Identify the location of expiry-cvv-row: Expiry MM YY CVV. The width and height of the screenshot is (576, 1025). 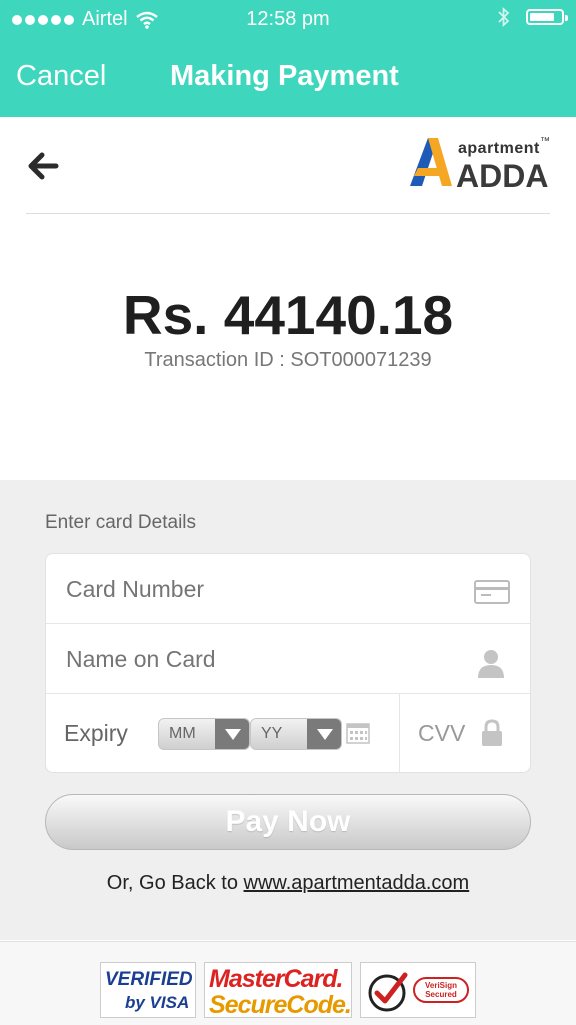
(288, 733).